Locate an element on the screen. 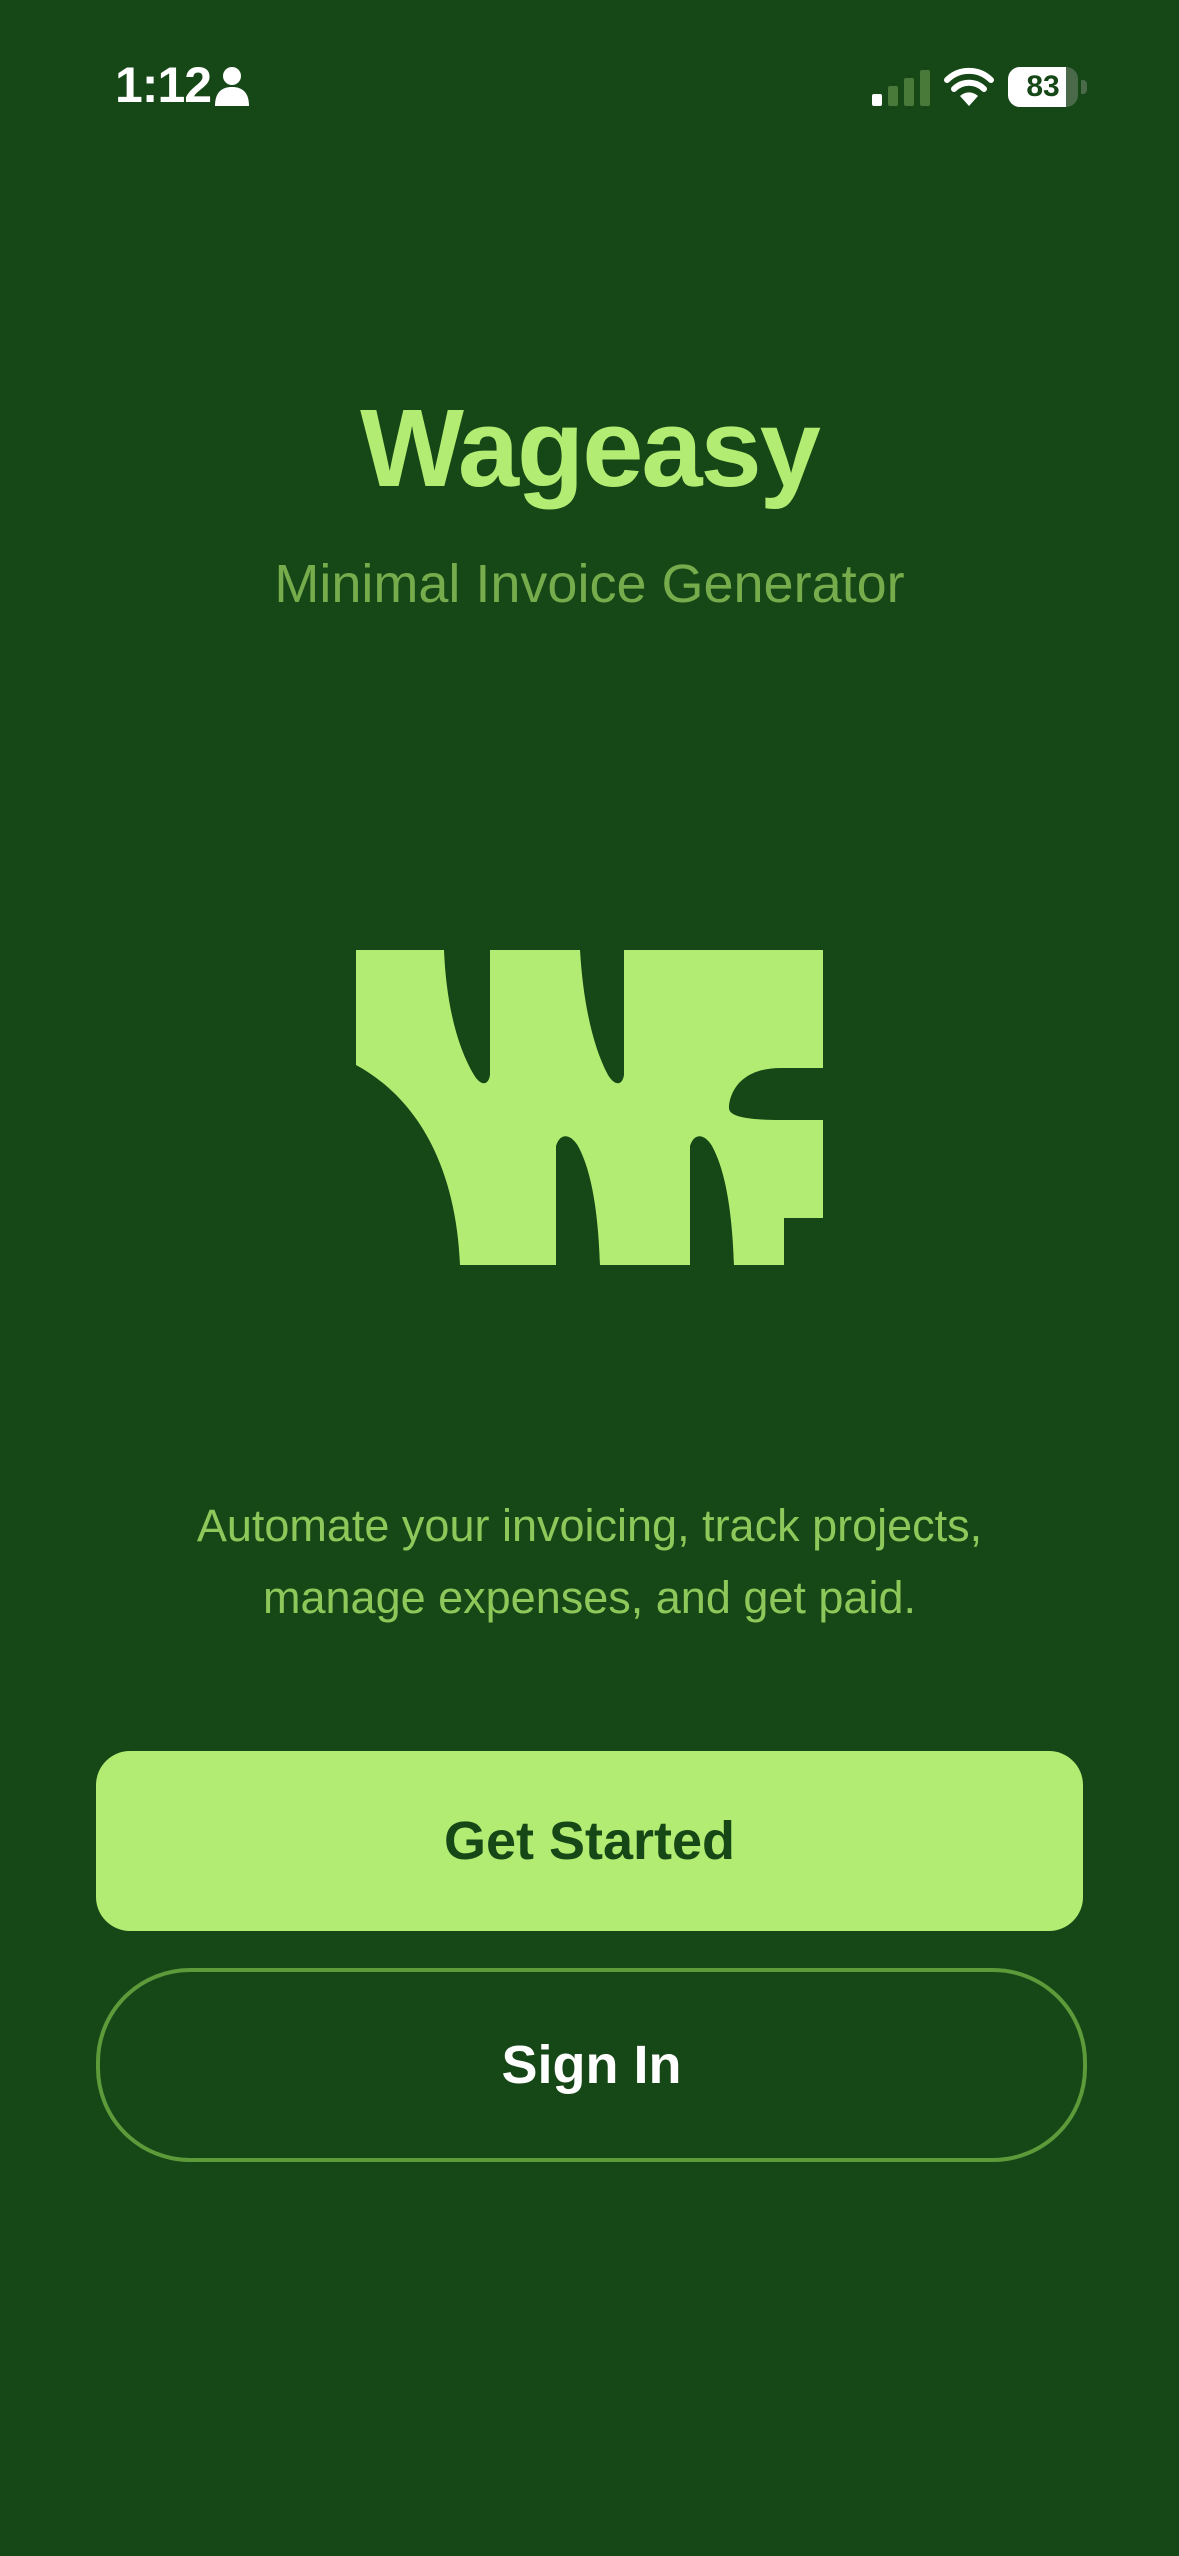 This screenshot has width=1179, height=2556. battery-icon: 83 is located at coordinates (1048, 87).